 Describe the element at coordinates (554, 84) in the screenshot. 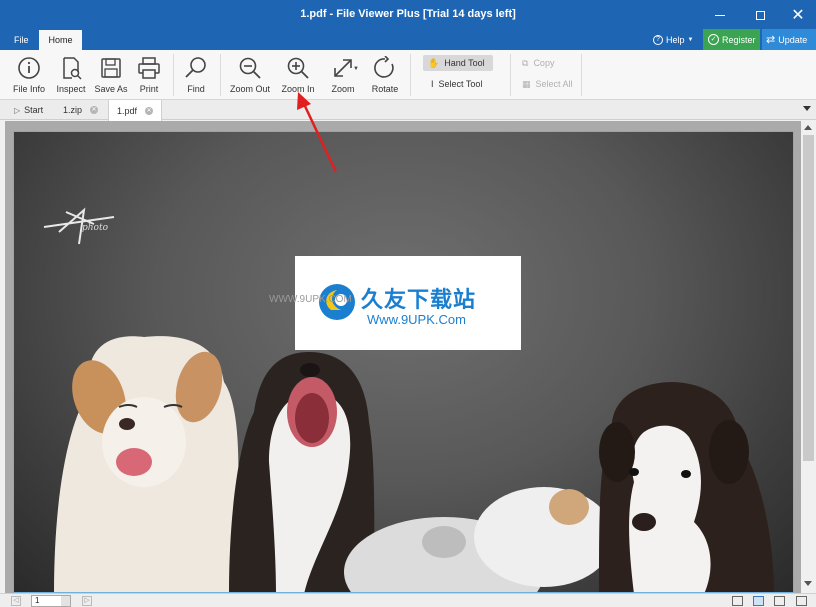

I see `select-all-label: Select All` at that location.